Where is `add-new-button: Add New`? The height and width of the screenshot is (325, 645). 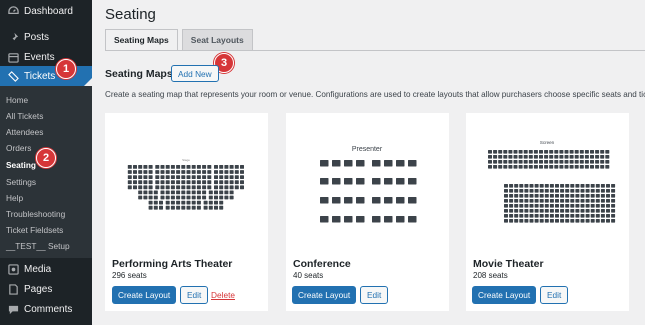 add-new-button: Add New is located at coordinates (195, 73).